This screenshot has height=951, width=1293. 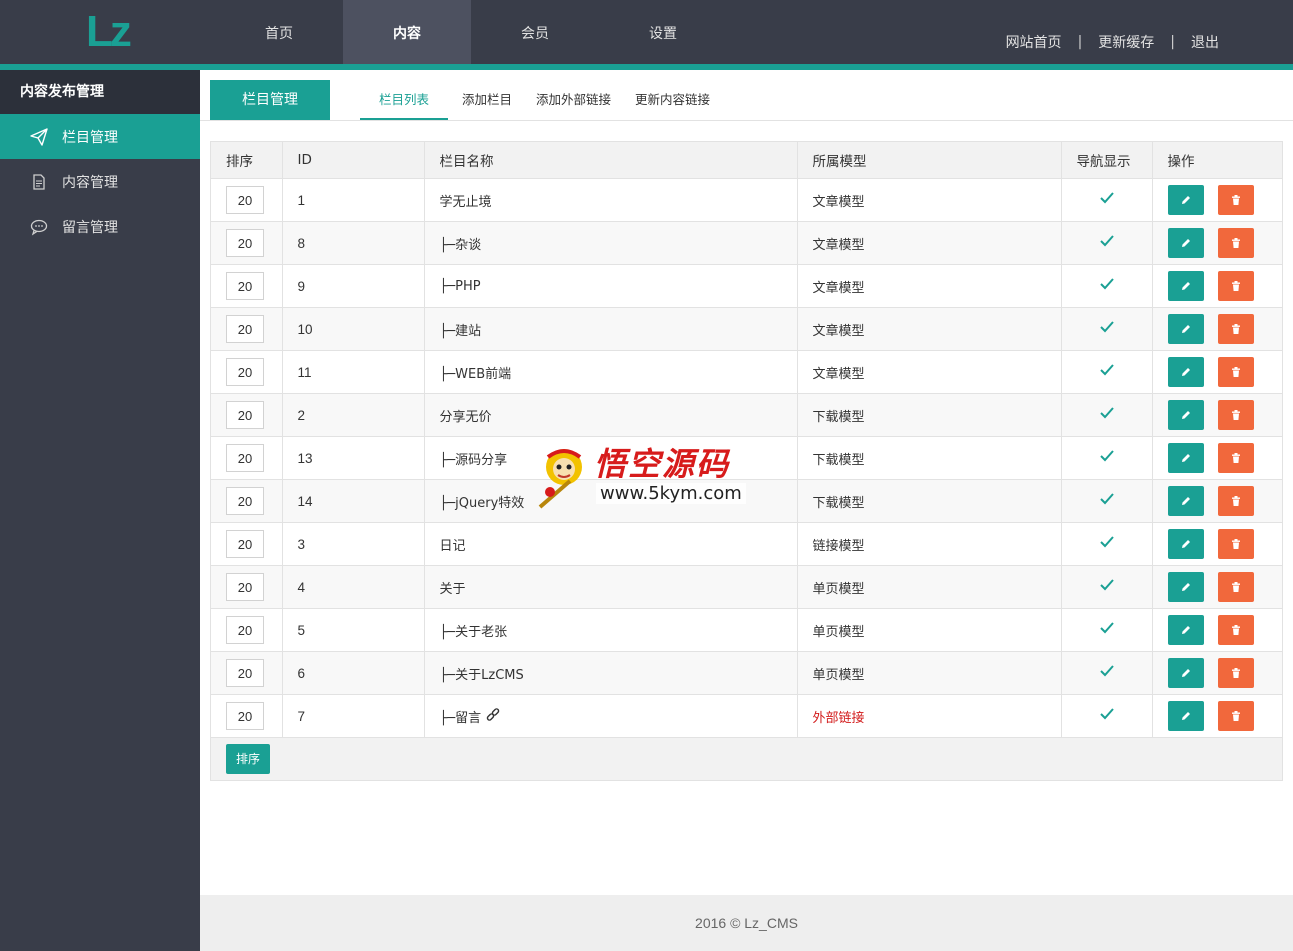 I want to click on top-nav-content: 内容, so click(x=407, y=32).